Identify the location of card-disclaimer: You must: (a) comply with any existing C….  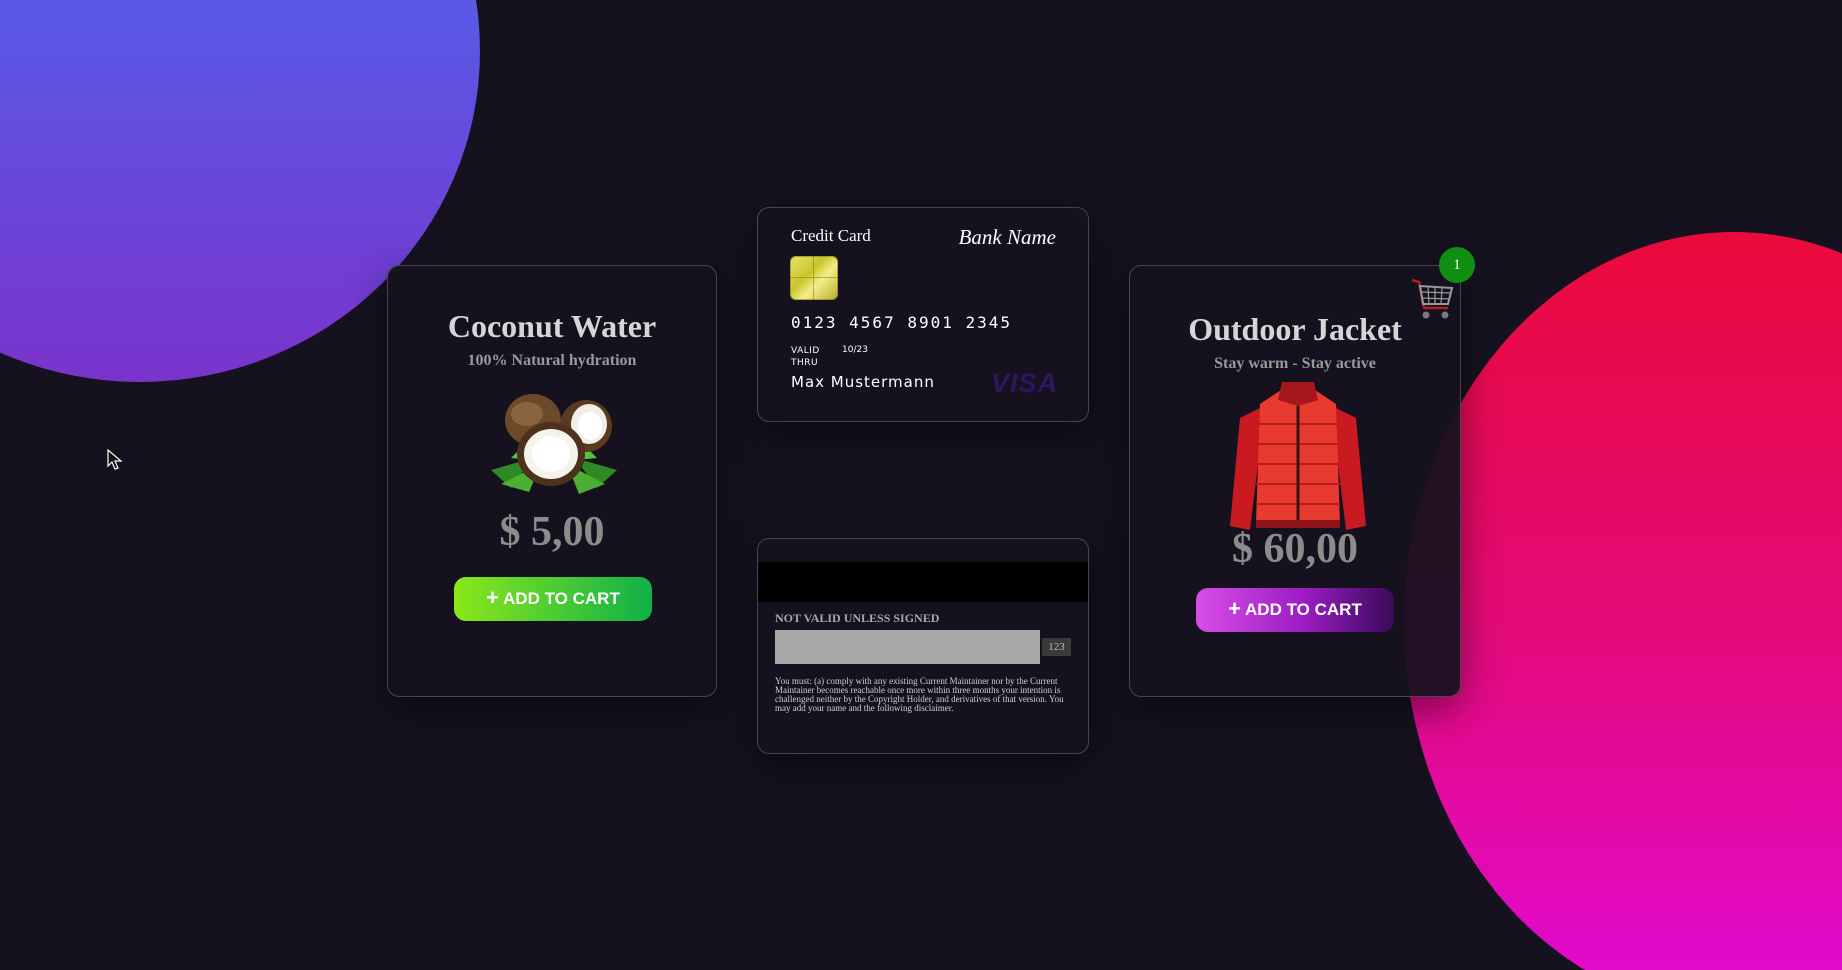
(919, 694).